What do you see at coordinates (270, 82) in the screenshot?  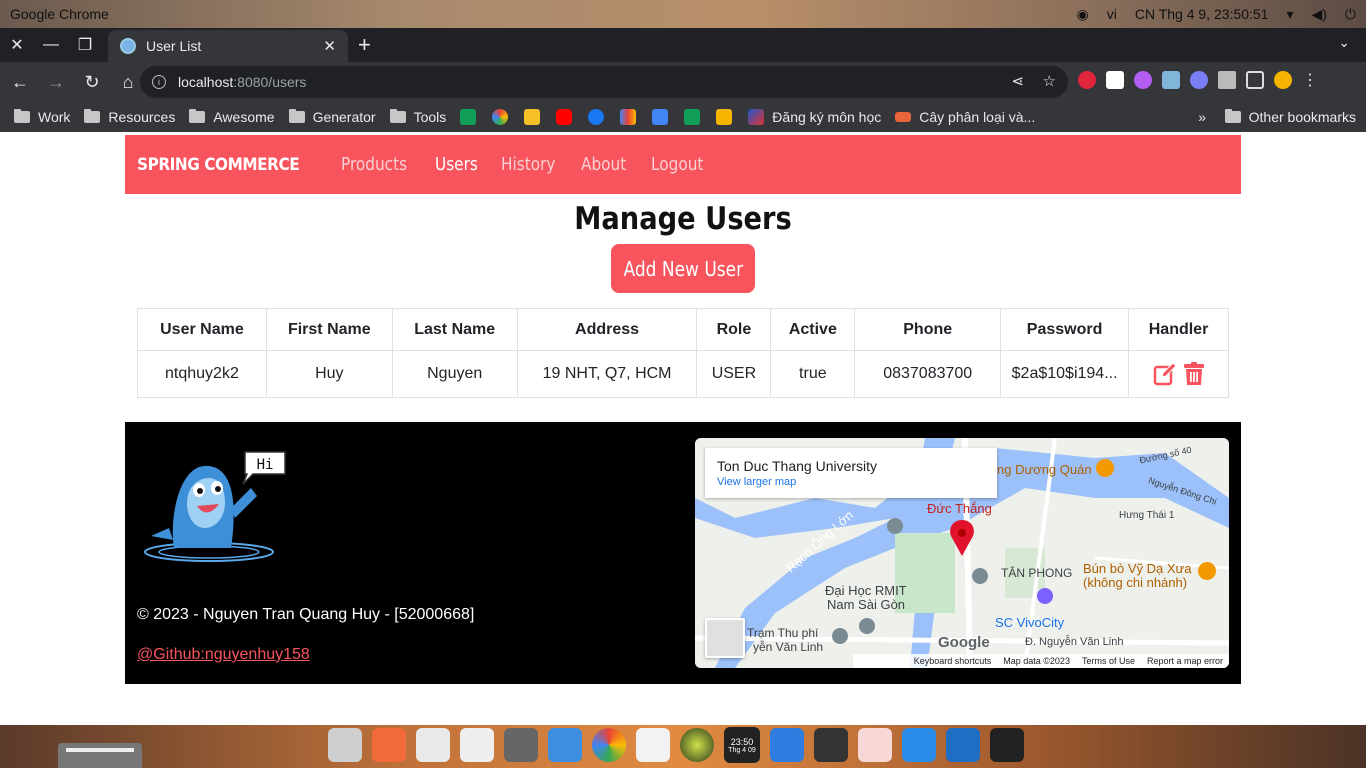 I see `url-path: :8080/users` at bounding box center [270, 82].